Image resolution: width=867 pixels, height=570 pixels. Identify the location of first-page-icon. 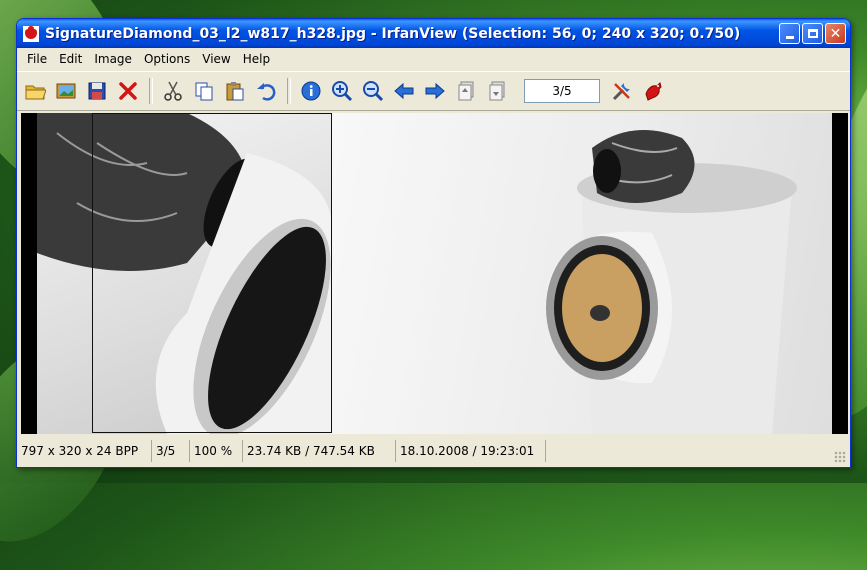
(466, 91).